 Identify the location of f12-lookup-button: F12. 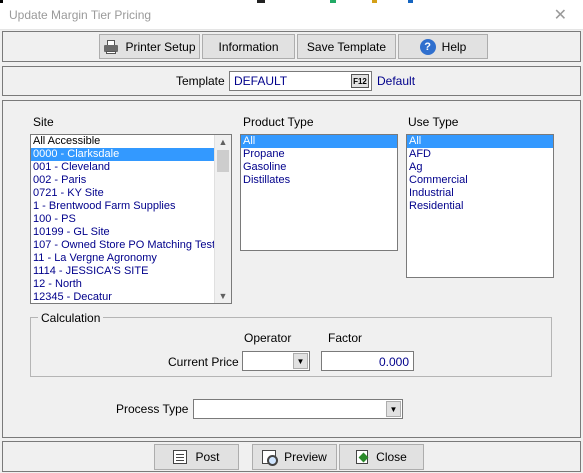
(360, 81).